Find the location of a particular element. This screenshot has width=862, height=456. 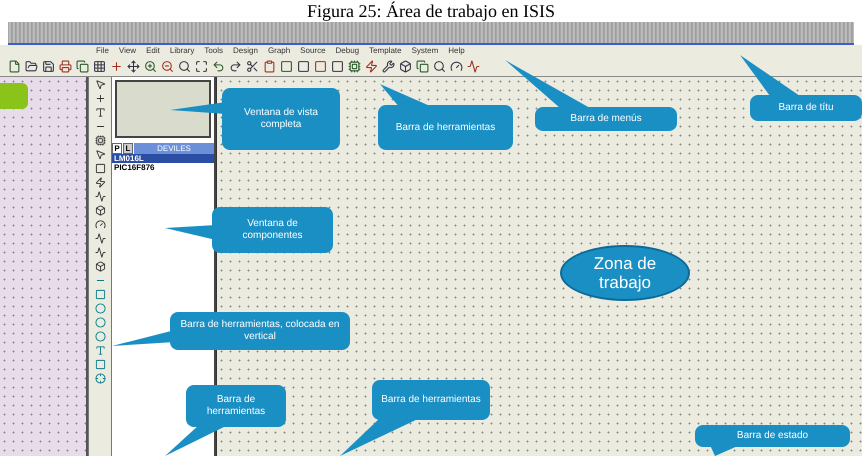

scissors-icon is located at coordinates (252, 66).